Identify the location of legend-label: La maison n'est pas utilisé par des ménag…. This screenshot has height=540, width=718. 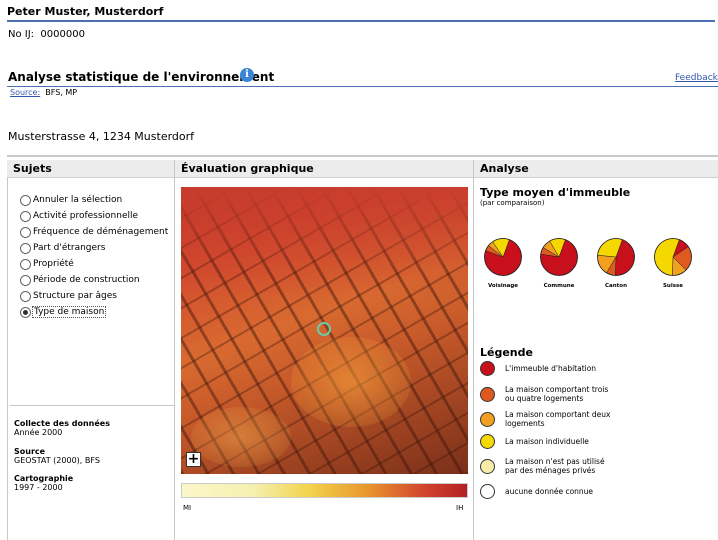
(555, 466).